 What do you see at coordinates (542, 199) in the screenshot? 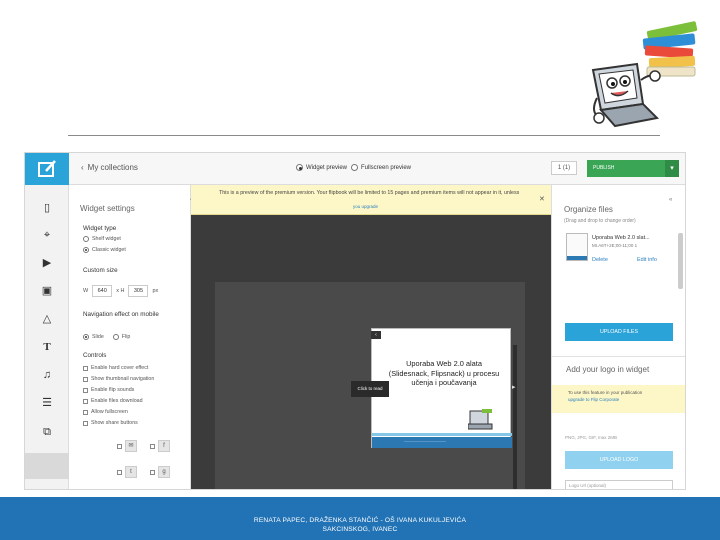
I see `close-icon: ✕` at bounding box center [542, 199].